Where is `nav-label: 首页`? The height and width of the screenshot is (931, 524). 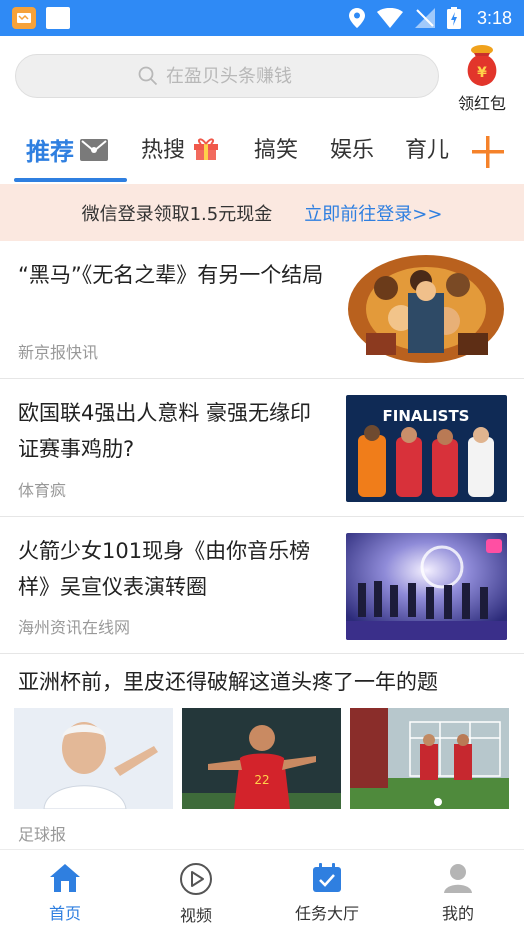 nav-label: 首页 is located at coordinates (64, 913).